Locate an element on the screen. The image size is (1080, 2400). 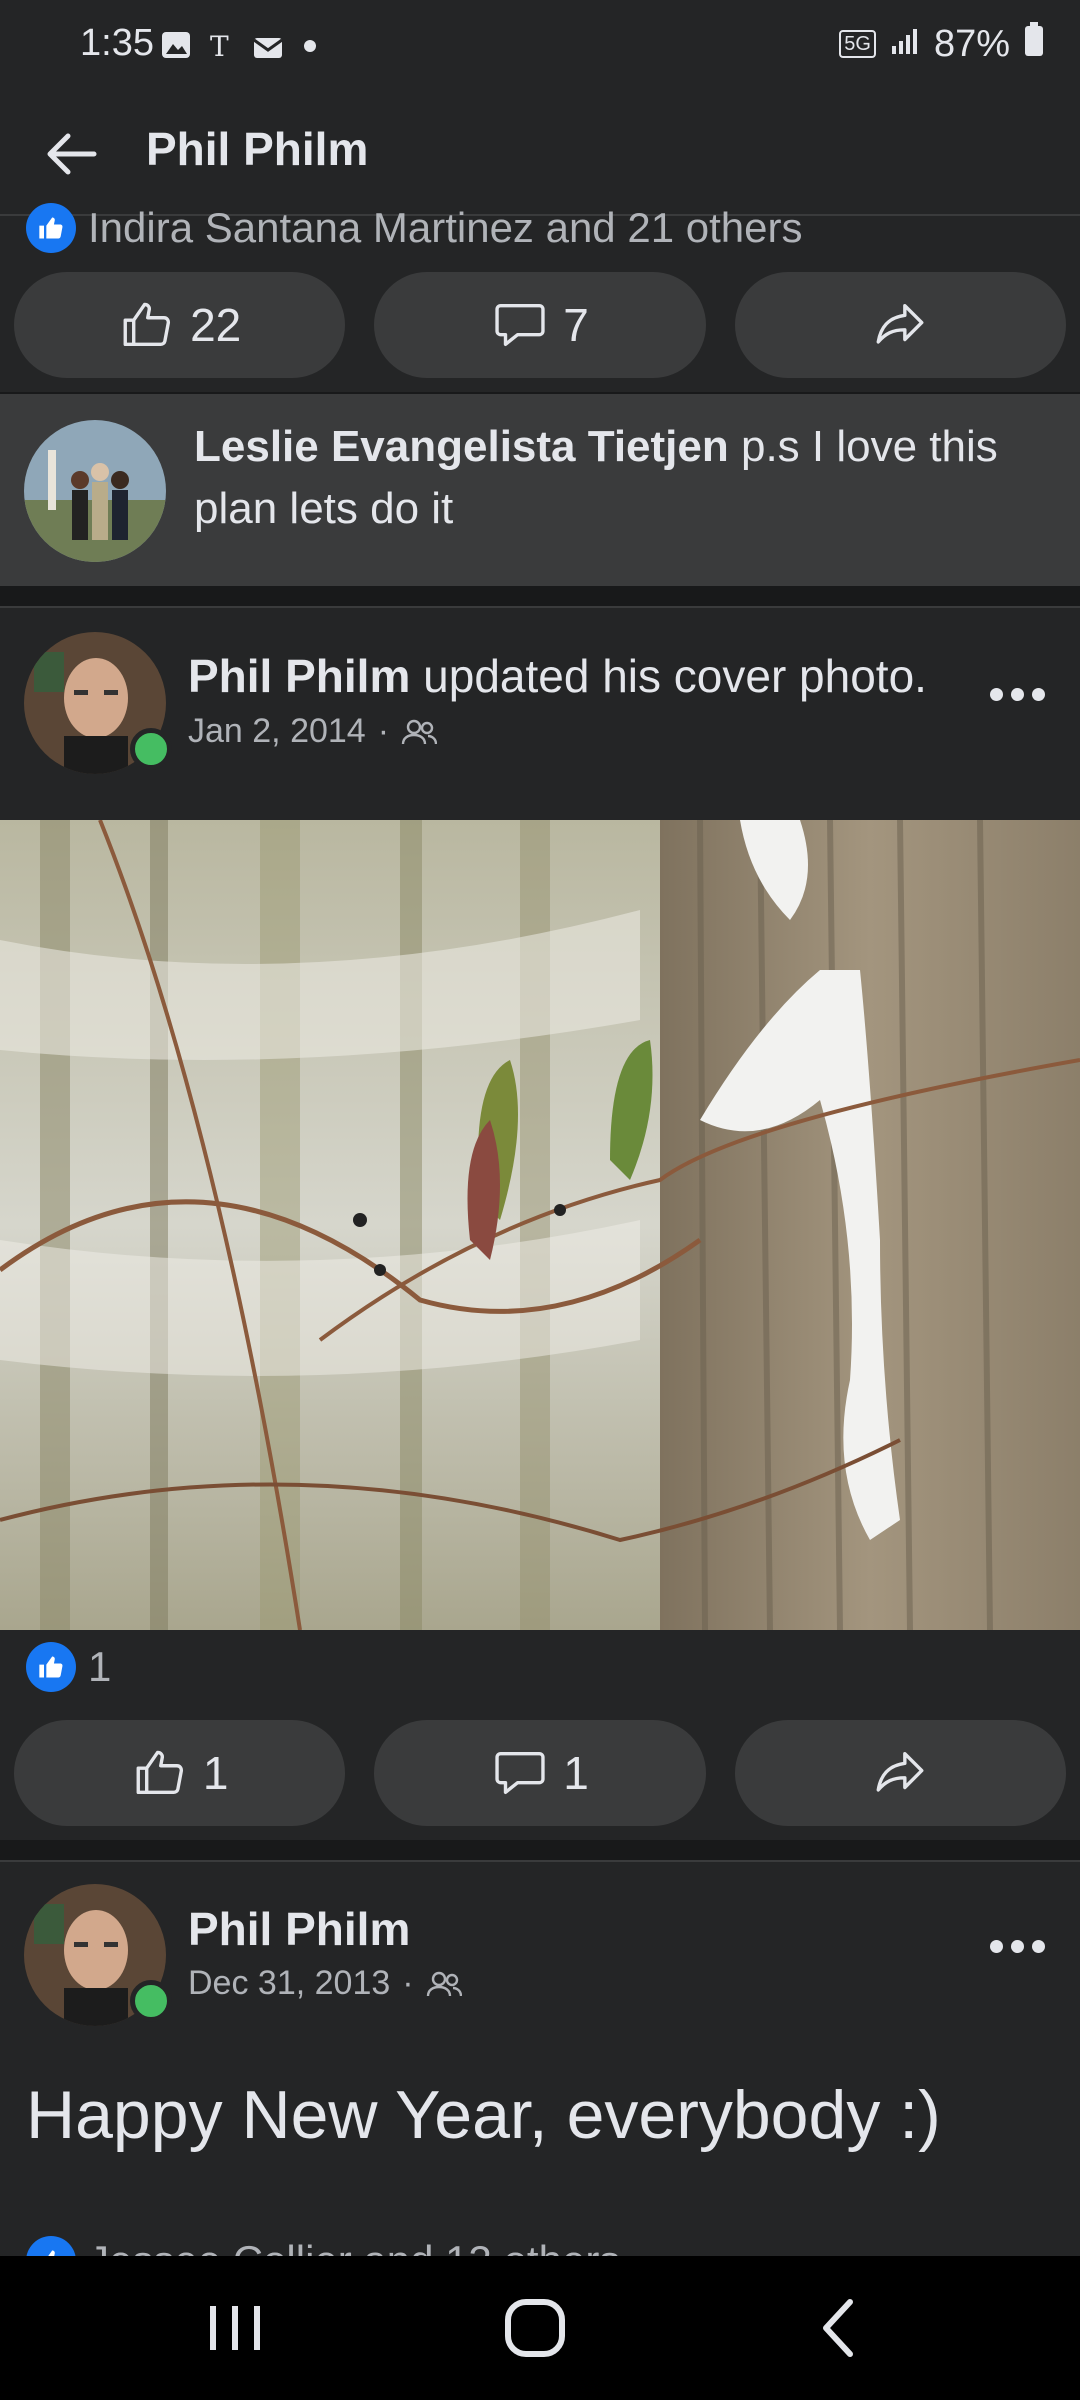
post-3-date: Dec 31, 2013 is located at coordinates (289, 1983).